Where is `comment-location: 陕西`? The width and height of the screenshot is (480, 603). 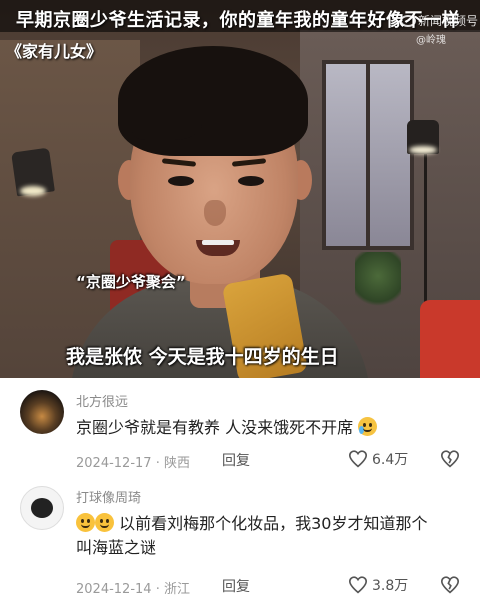
comment-location: 陕西 is located at coordinates (176, 463).